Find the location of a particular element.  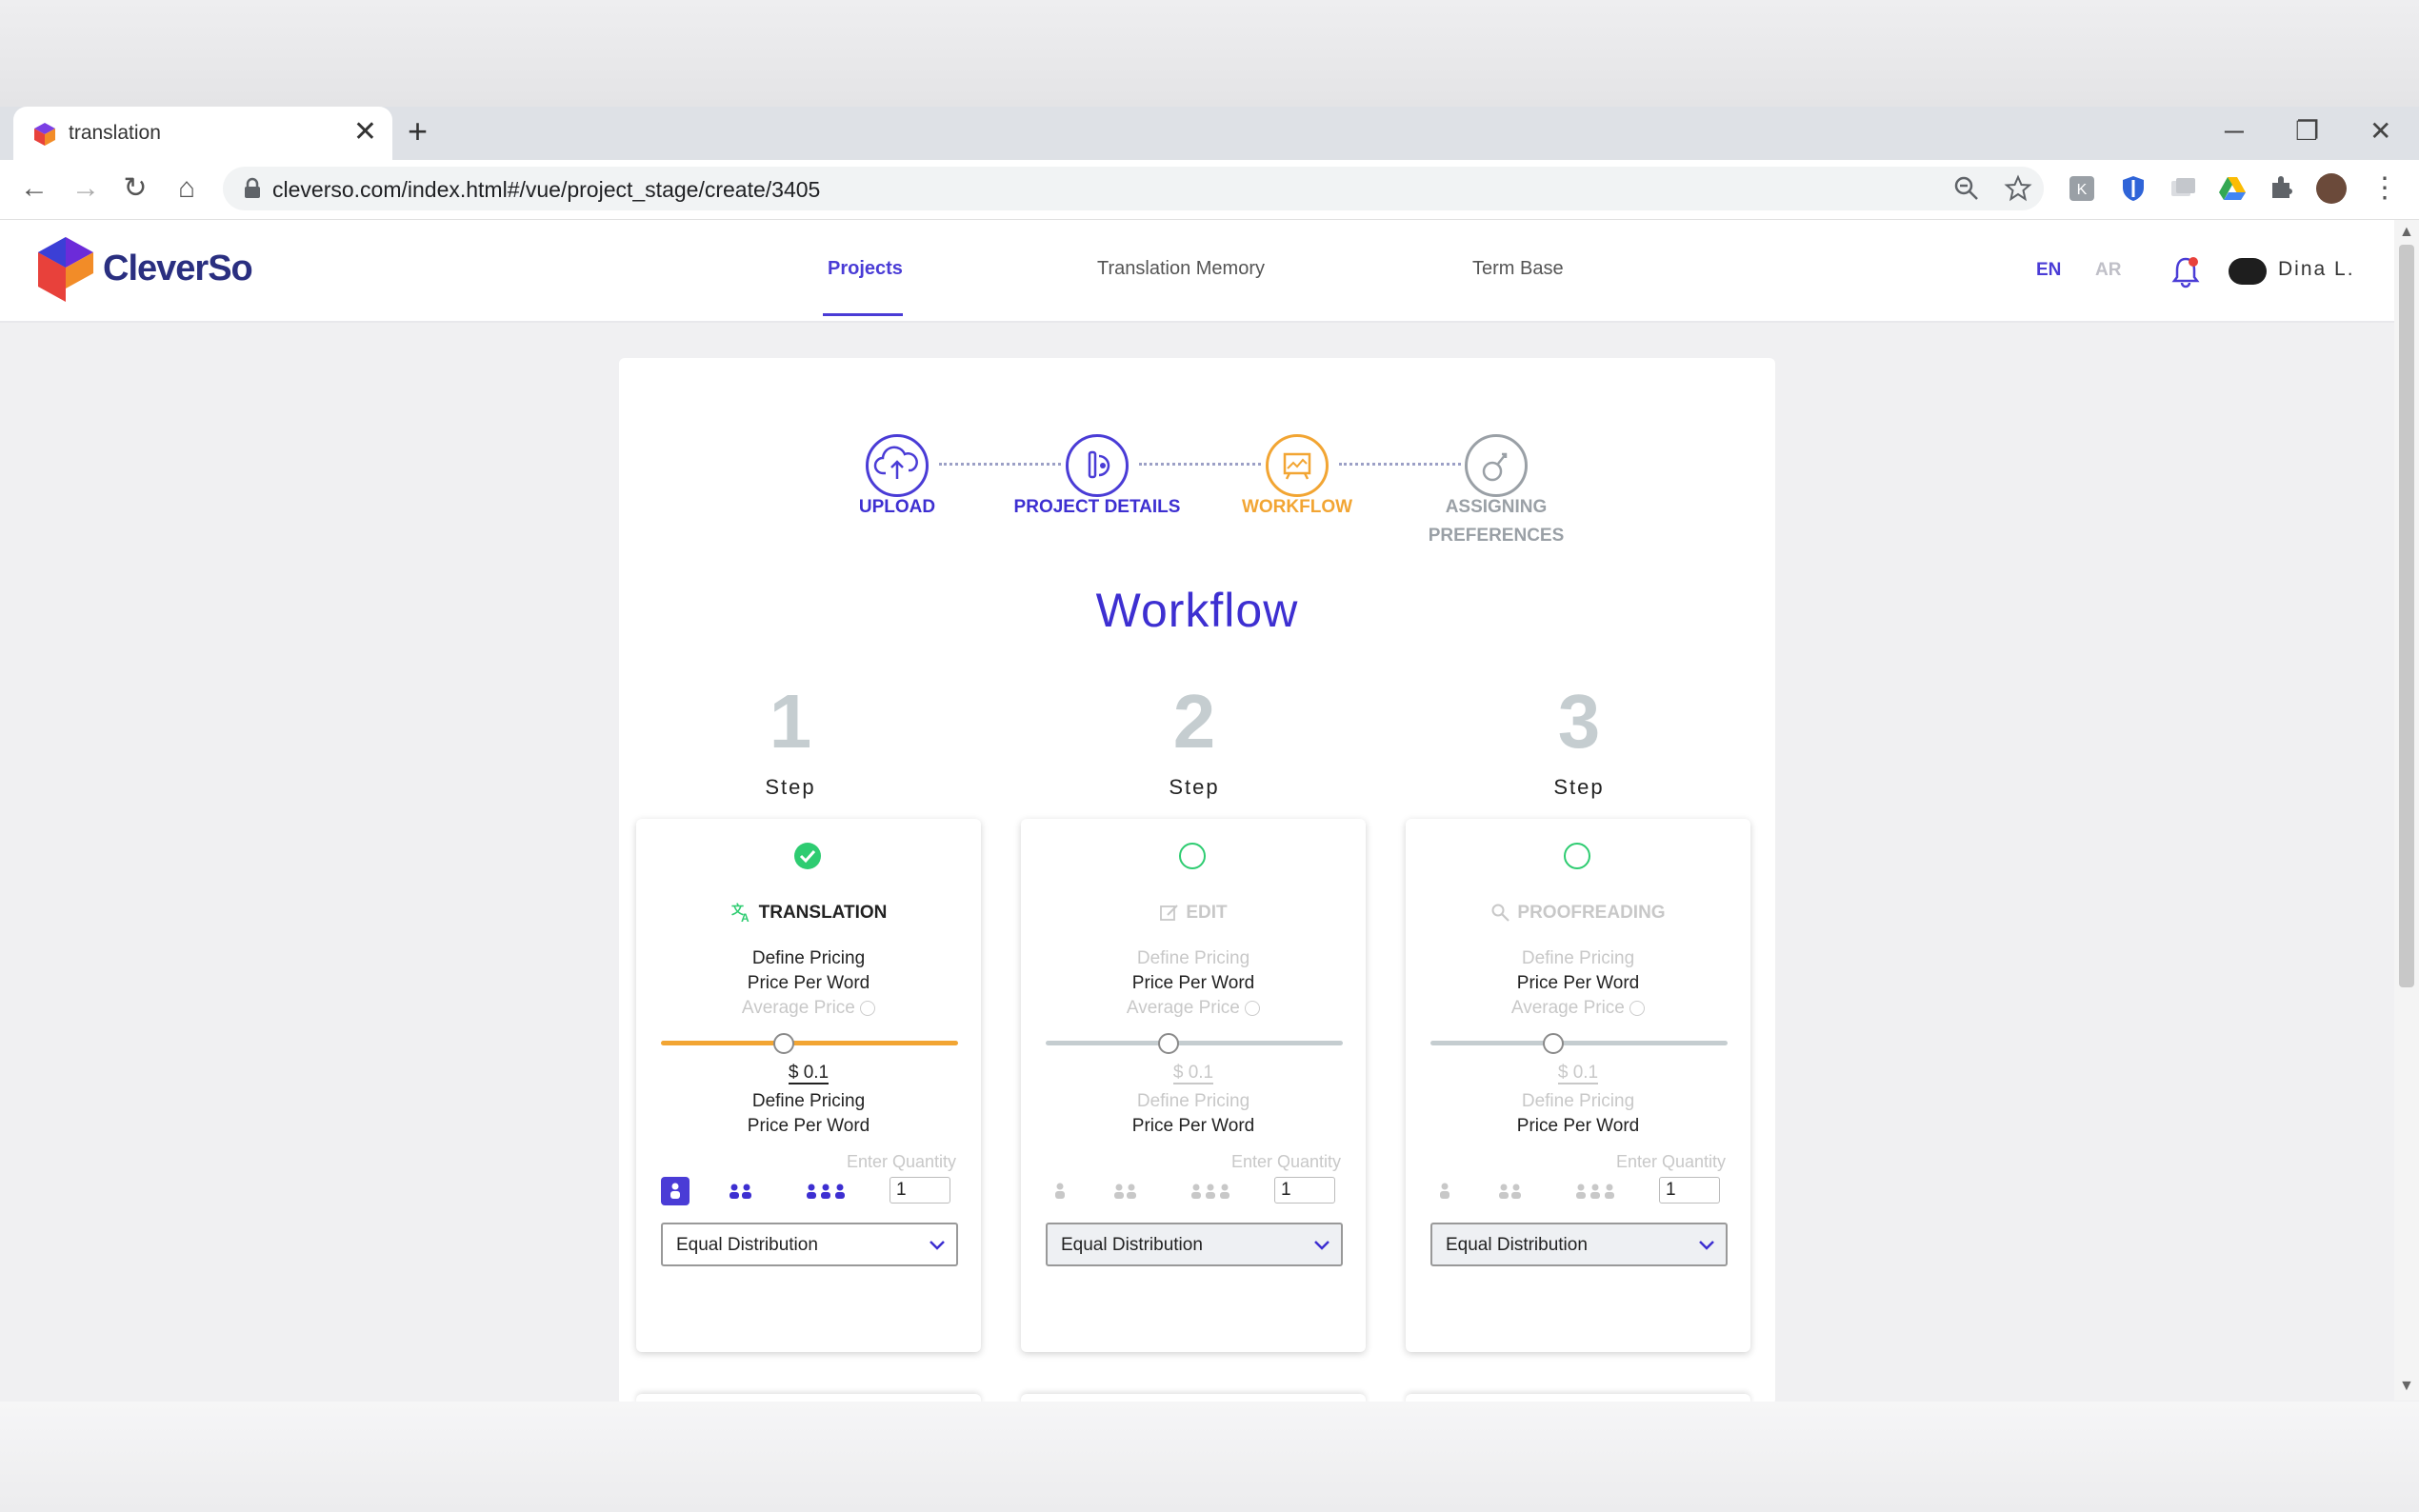

cleverso-logo-icon is located at coordinates (65, 269).